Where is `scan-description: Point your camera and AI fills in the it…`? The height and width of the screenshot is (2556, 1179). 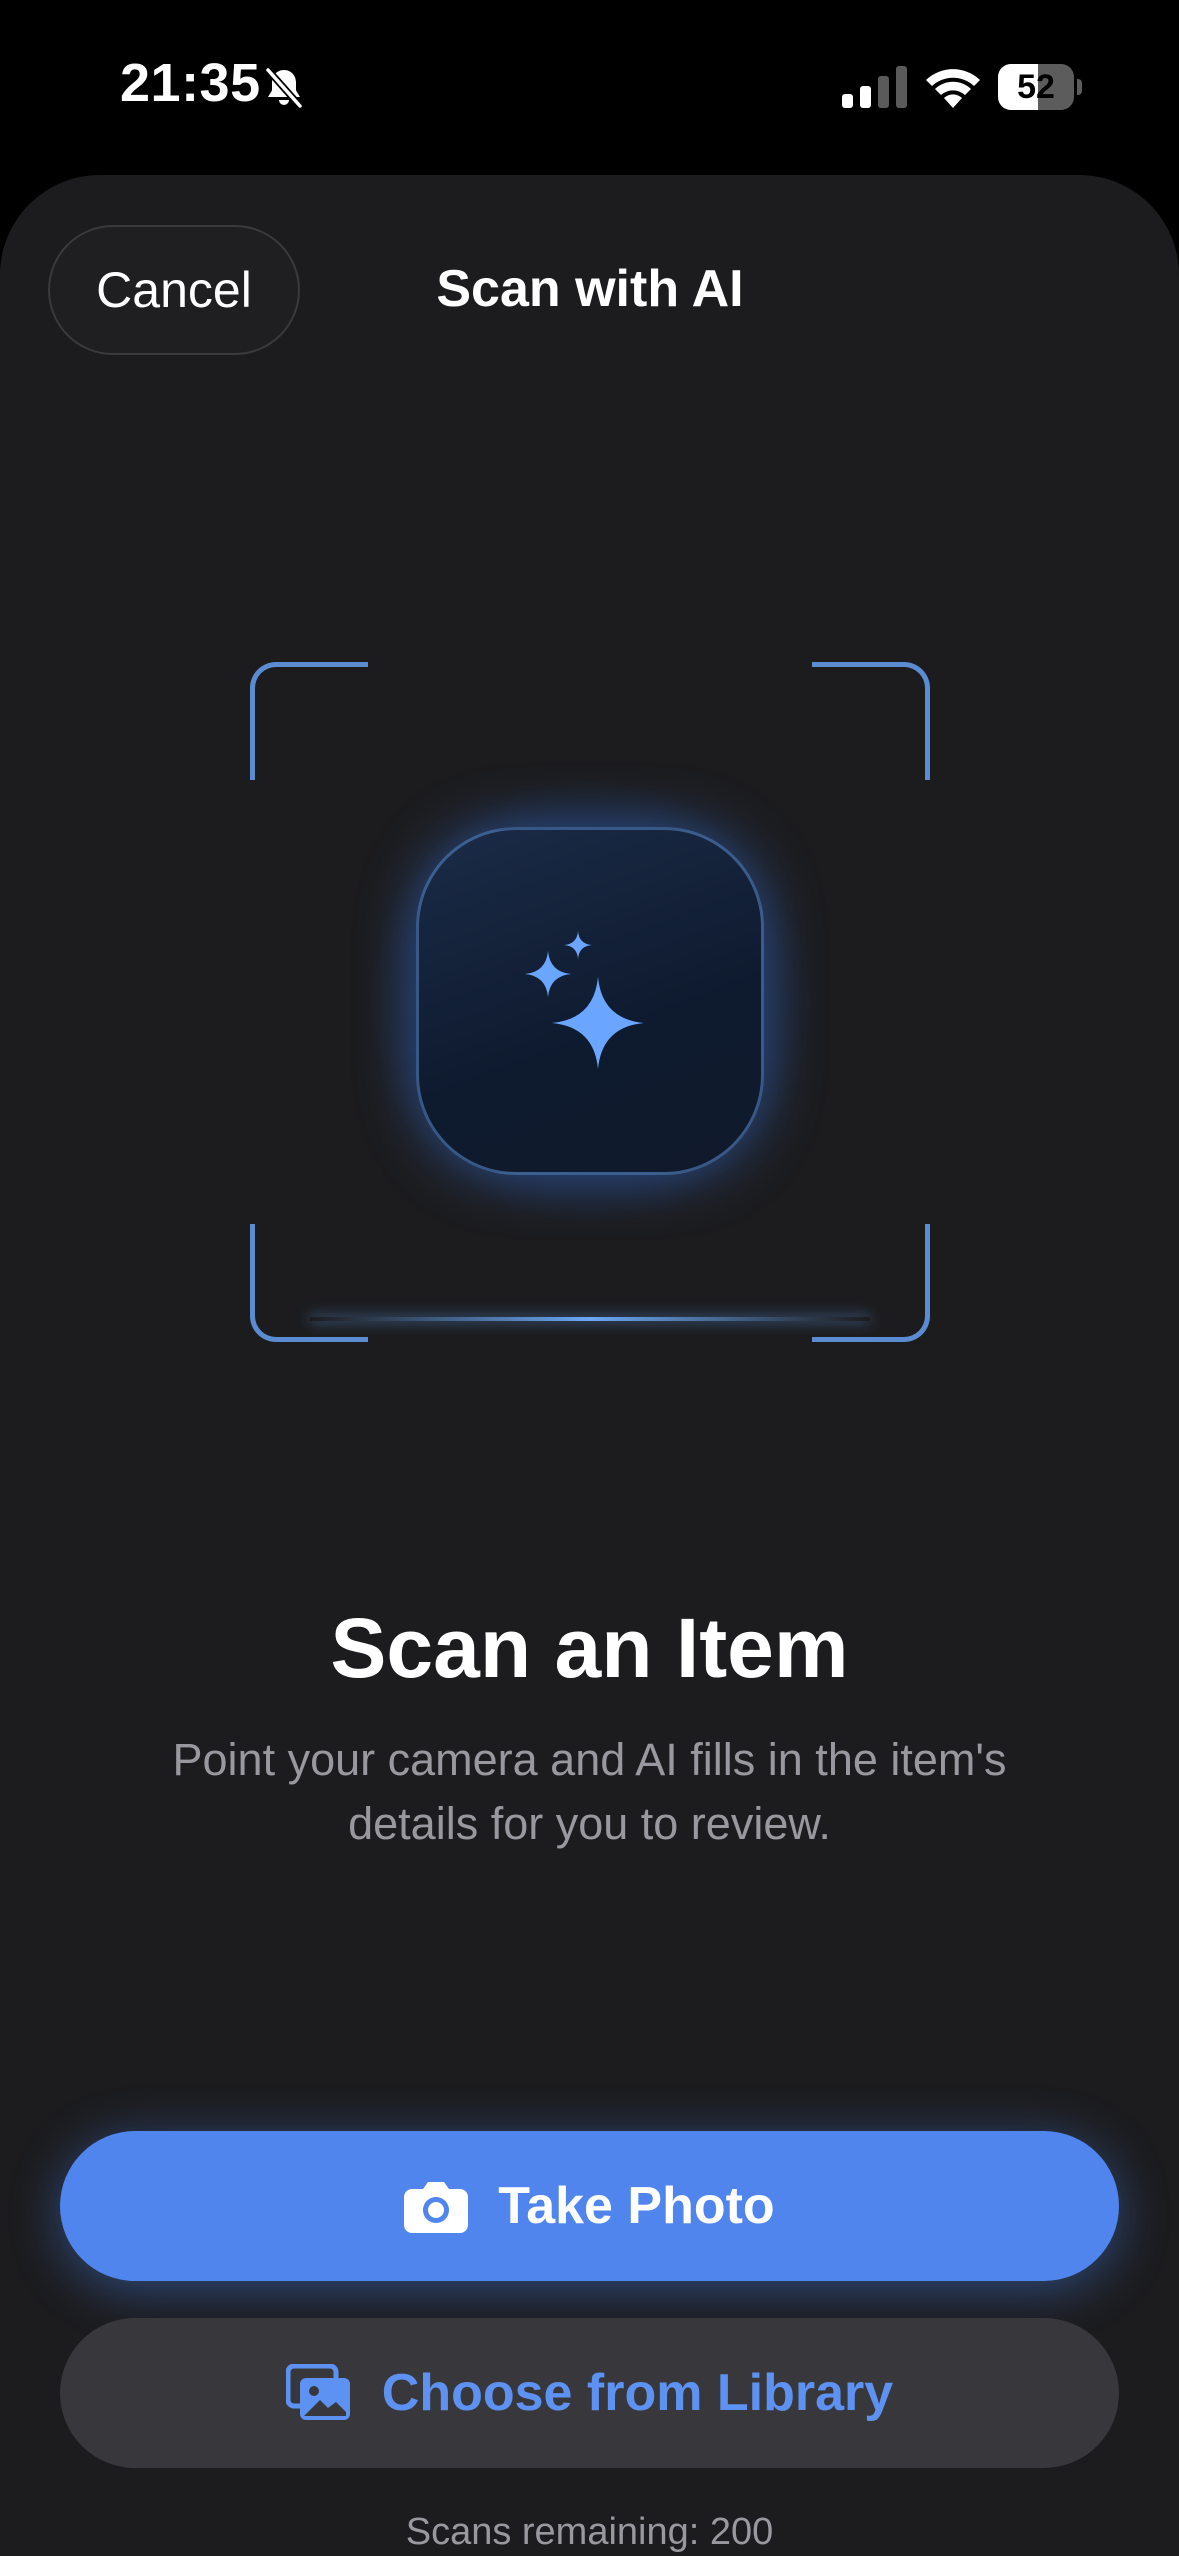
scan-description: Point your camera and AI fills in the it… is located at coordinates (589, 1791).